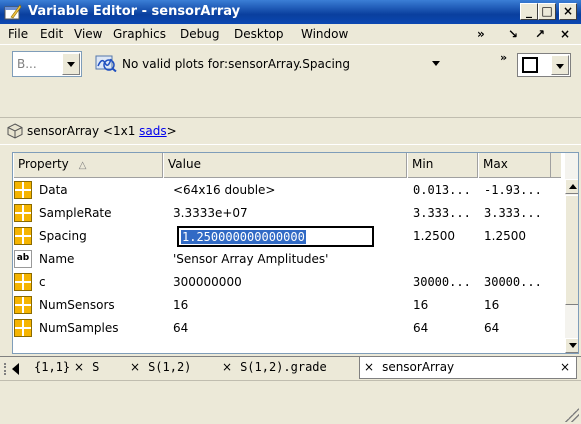 This screenshot has height=424, width=581. I want to click on table-header: Property △ Value Min Max, so click(287, 165).